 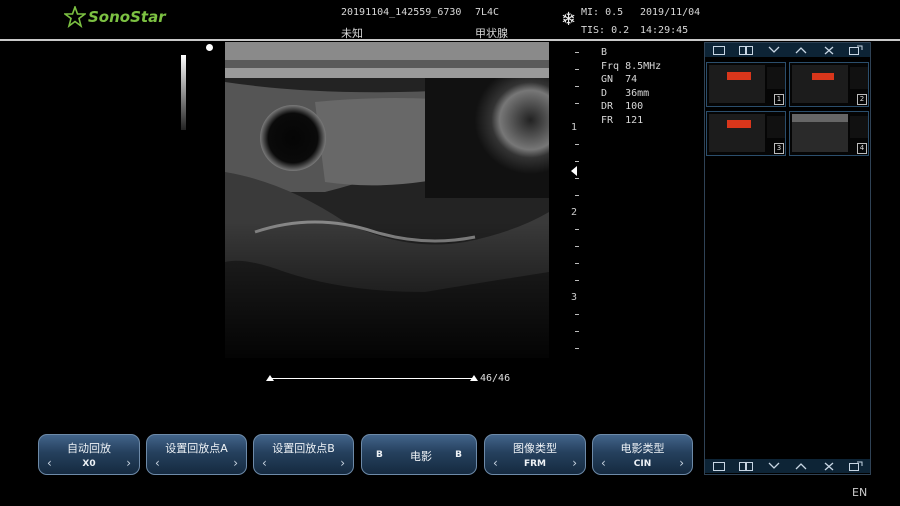 I want to click on orientation-marker, so click(x=209, y=47).